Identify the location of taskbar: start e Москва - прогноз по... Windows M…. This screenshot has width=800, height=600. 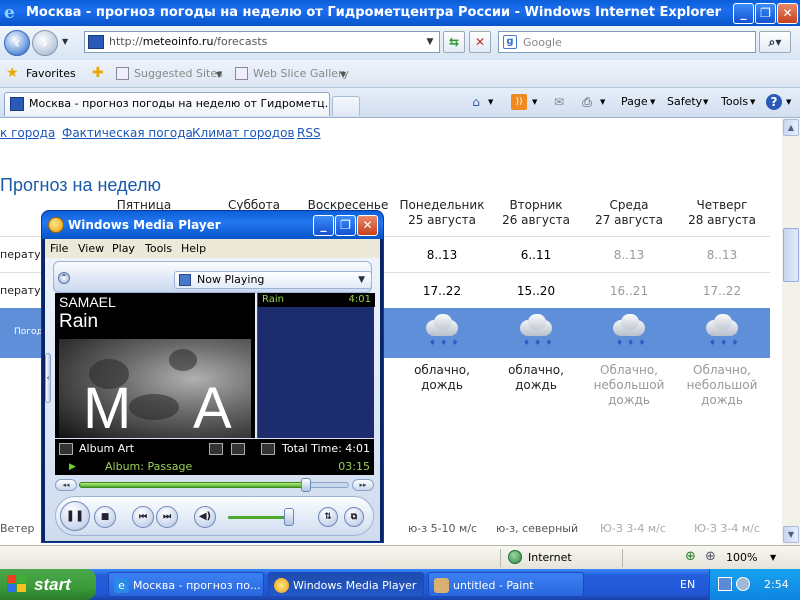
(400, 584).